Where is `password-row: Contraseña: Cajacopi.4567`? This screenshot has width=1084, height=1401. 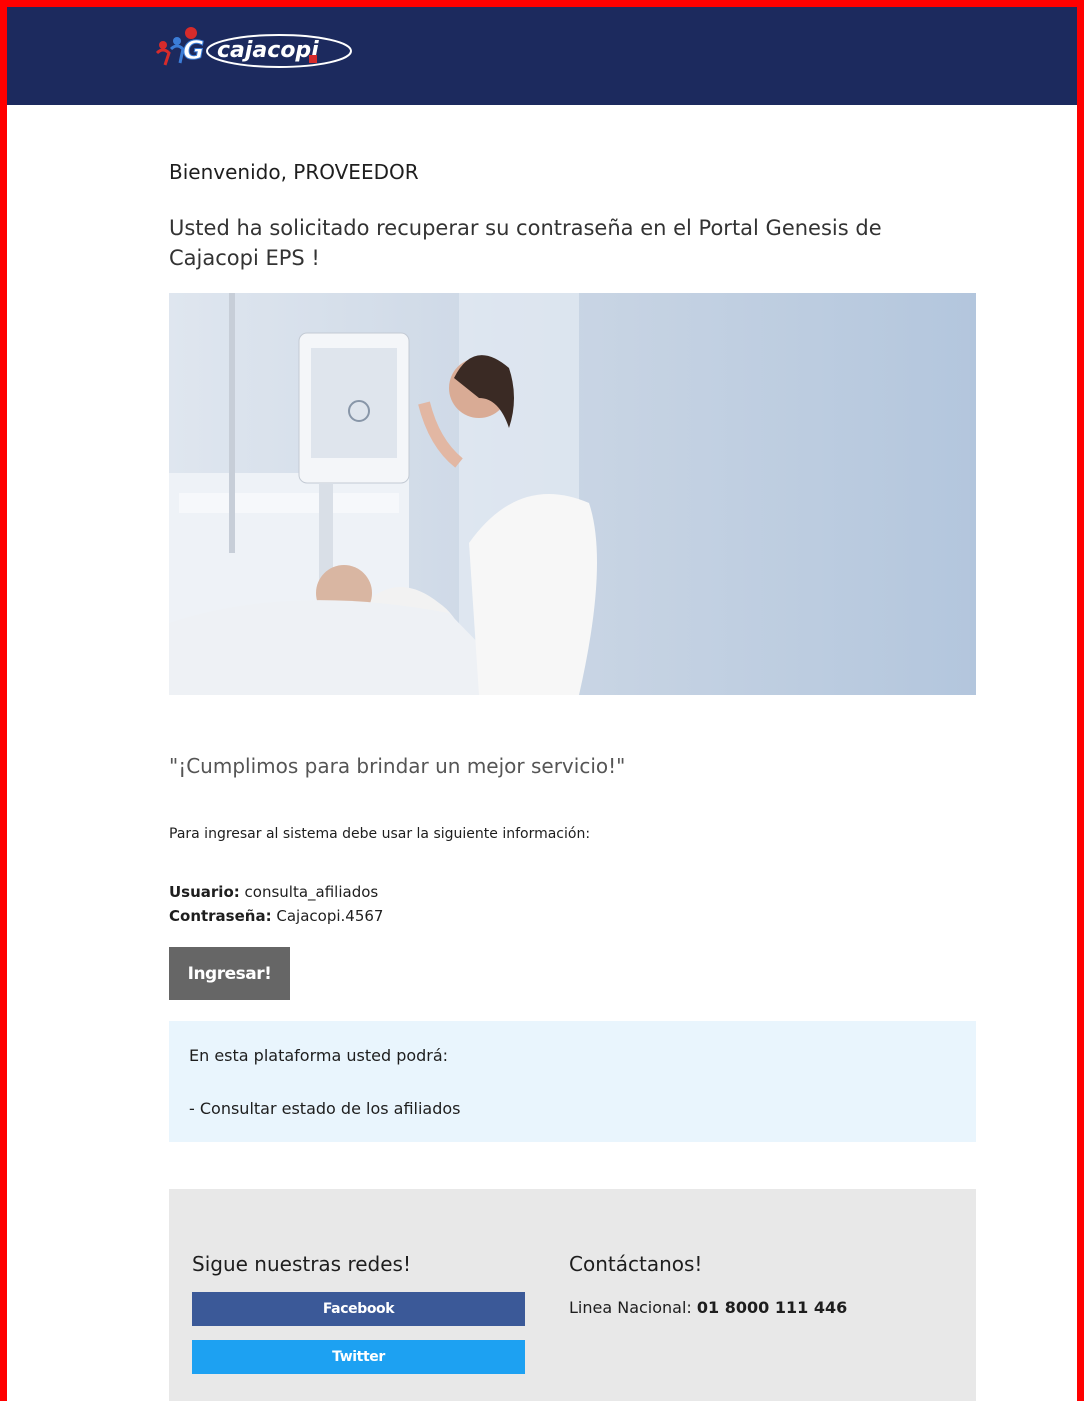
password-row: Contraseña: Cajacopi.4567 is located at coordinates (276, 916).